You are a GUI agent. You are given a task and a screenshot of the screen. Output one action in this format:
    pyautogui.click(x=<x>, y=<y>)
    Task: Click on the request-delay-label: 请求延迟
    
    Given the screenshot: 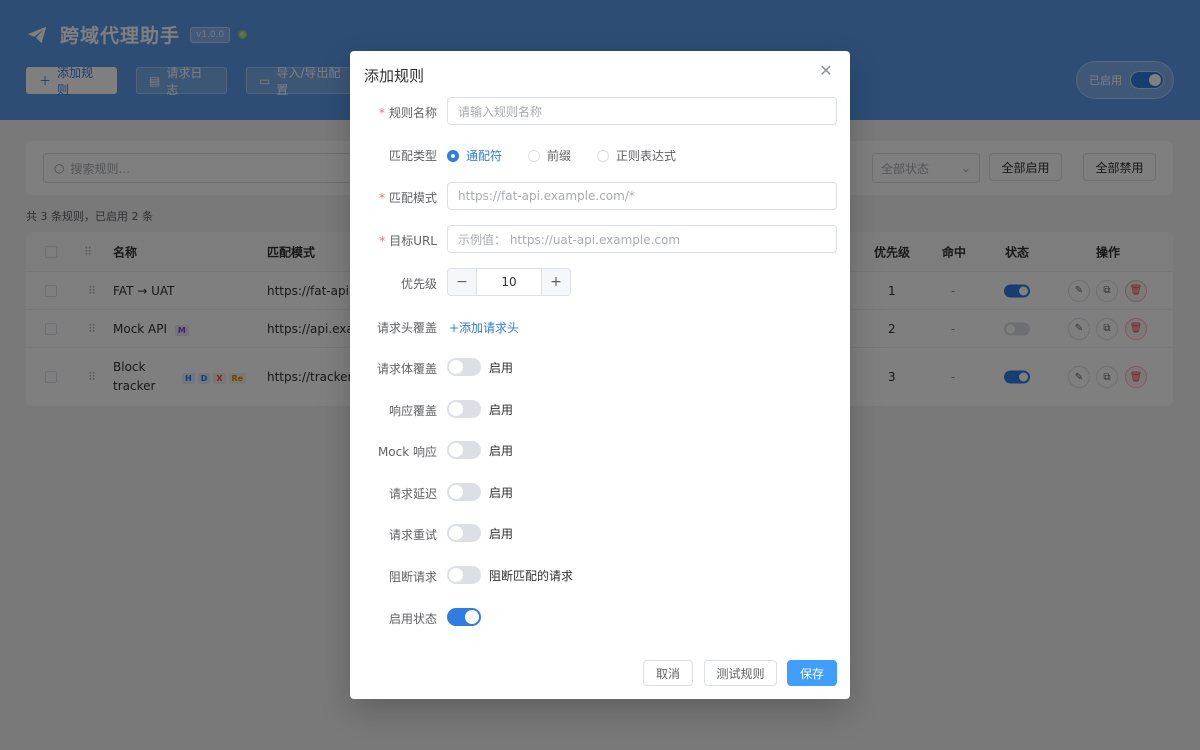 What is the action you would take?
    pyautogui.click(x=412, y=494)
    